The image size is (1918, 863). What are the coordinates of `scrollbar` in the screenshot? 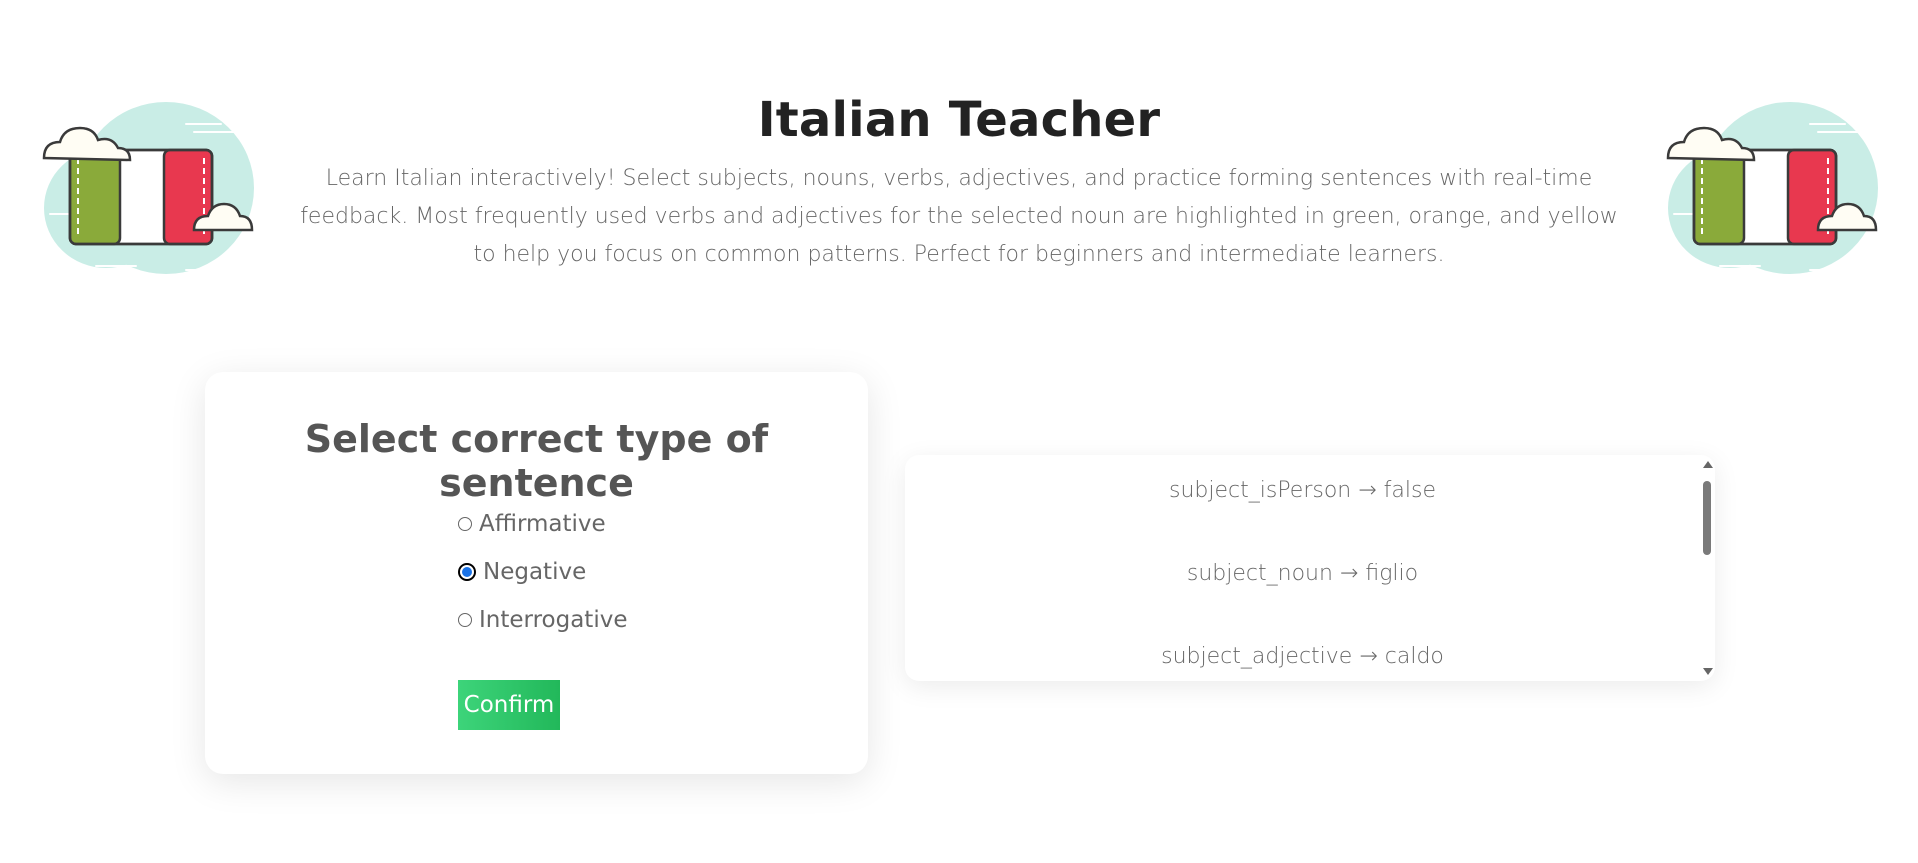 It's located at (1707, 568).